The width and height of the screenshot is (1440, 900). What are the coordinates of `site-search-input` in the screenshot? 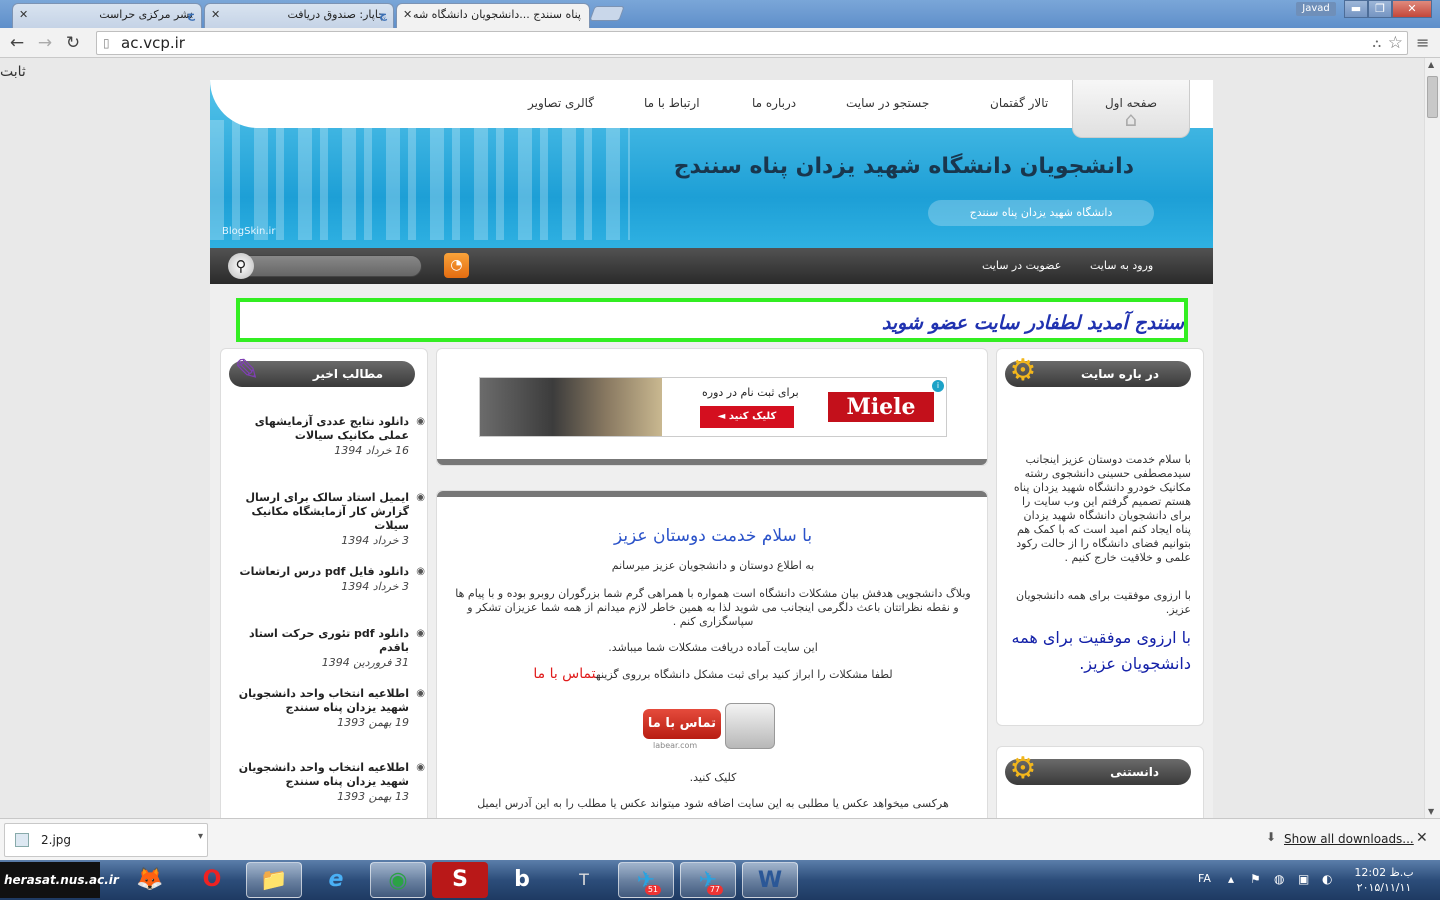 It's located at (327, 266).